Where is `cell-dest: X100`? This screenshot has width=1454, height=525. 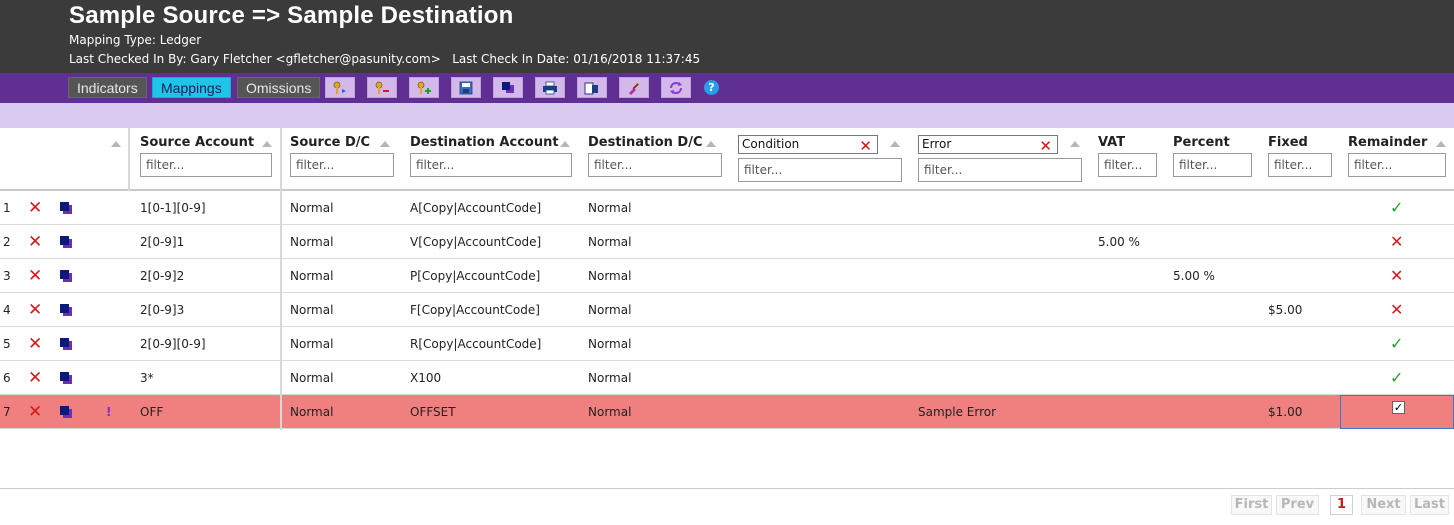 cell-dest: X100 is located at coordinates (425, 378).